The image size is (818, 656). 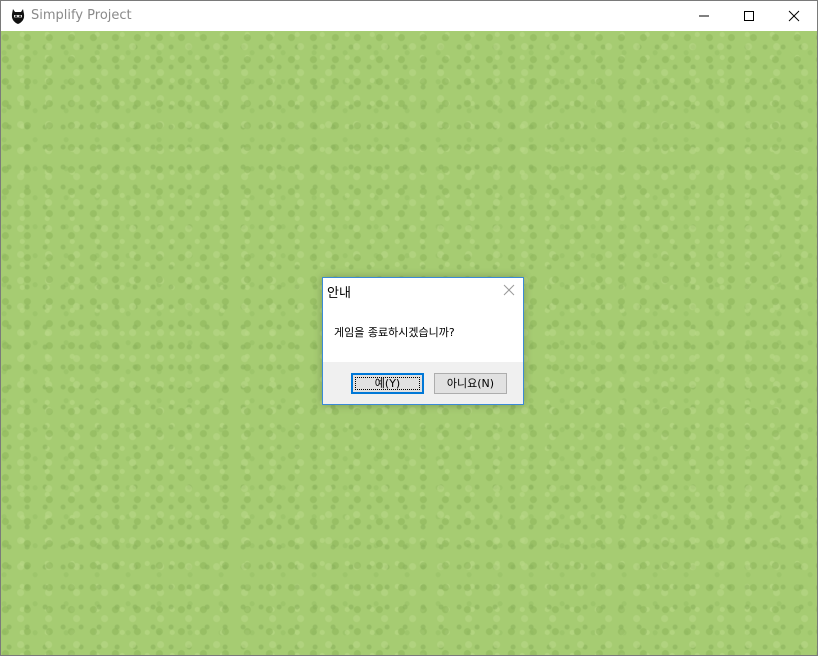 I want to click on dialog-button-bar: 예(Y) 아니요(N), so click(x=423, y=383).